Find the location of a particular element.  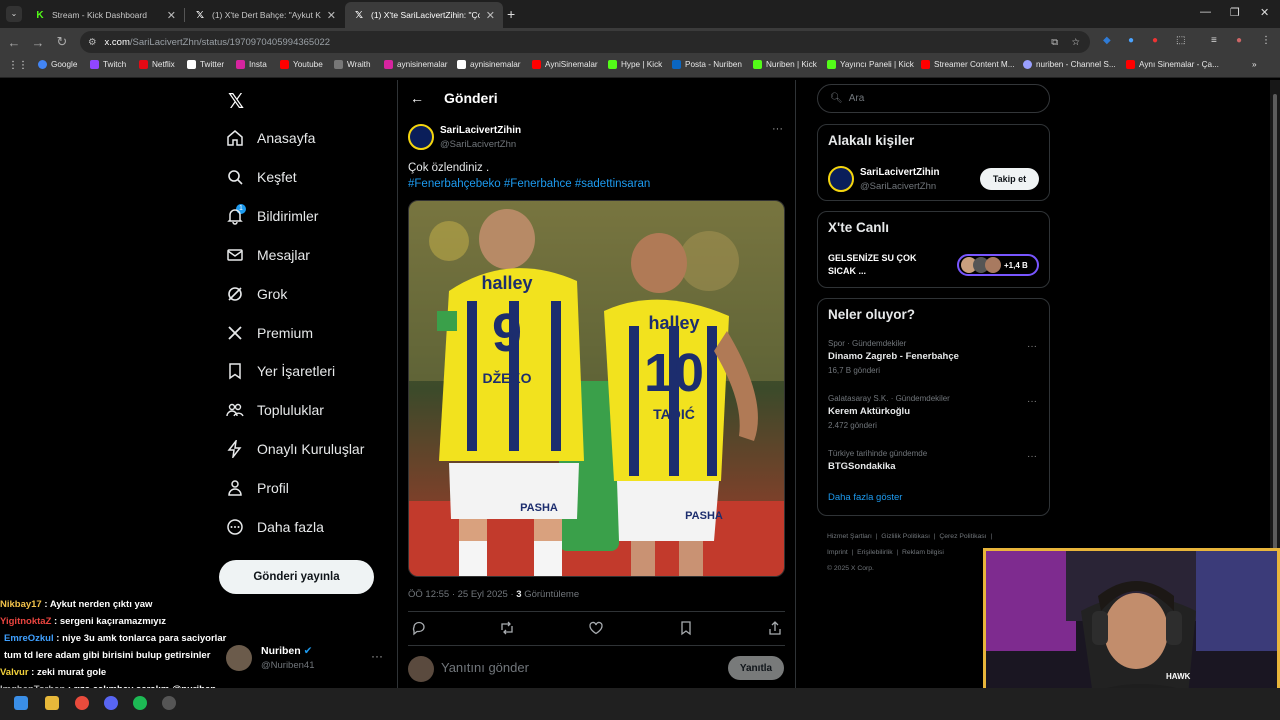

bookmark-aynisinemalar-yt: AyniSinemalar is located at coordinates (565, 64).